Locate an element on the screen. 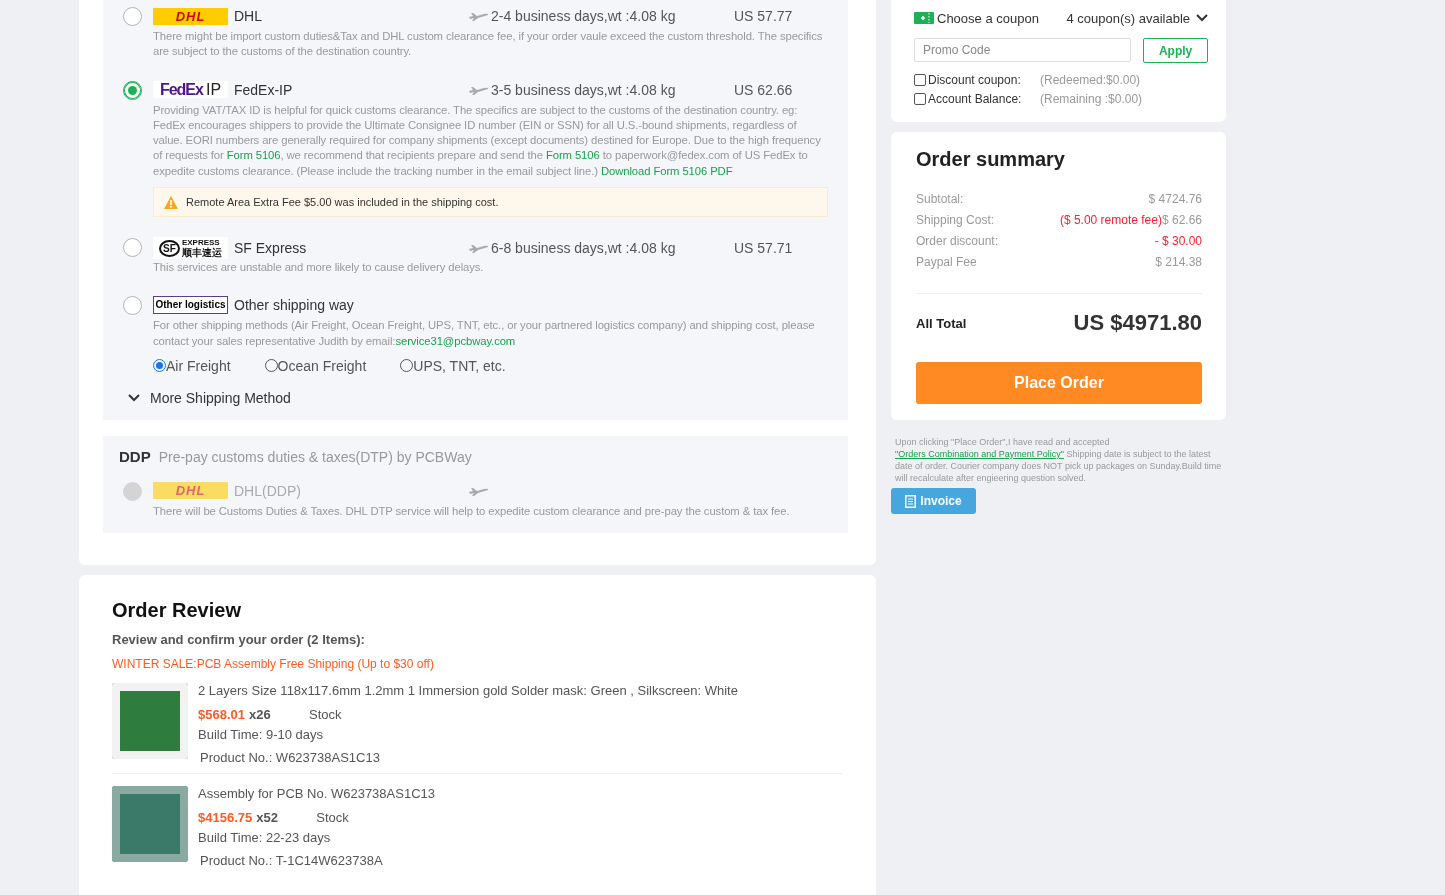 This screenshot has height=895, width=1445. method-description: There will be Customs Duties & Taxes. DHL DTP service will help to expedite custom clearance and pre-pay the custom & tax fee. is located at coordinates (472, 511).